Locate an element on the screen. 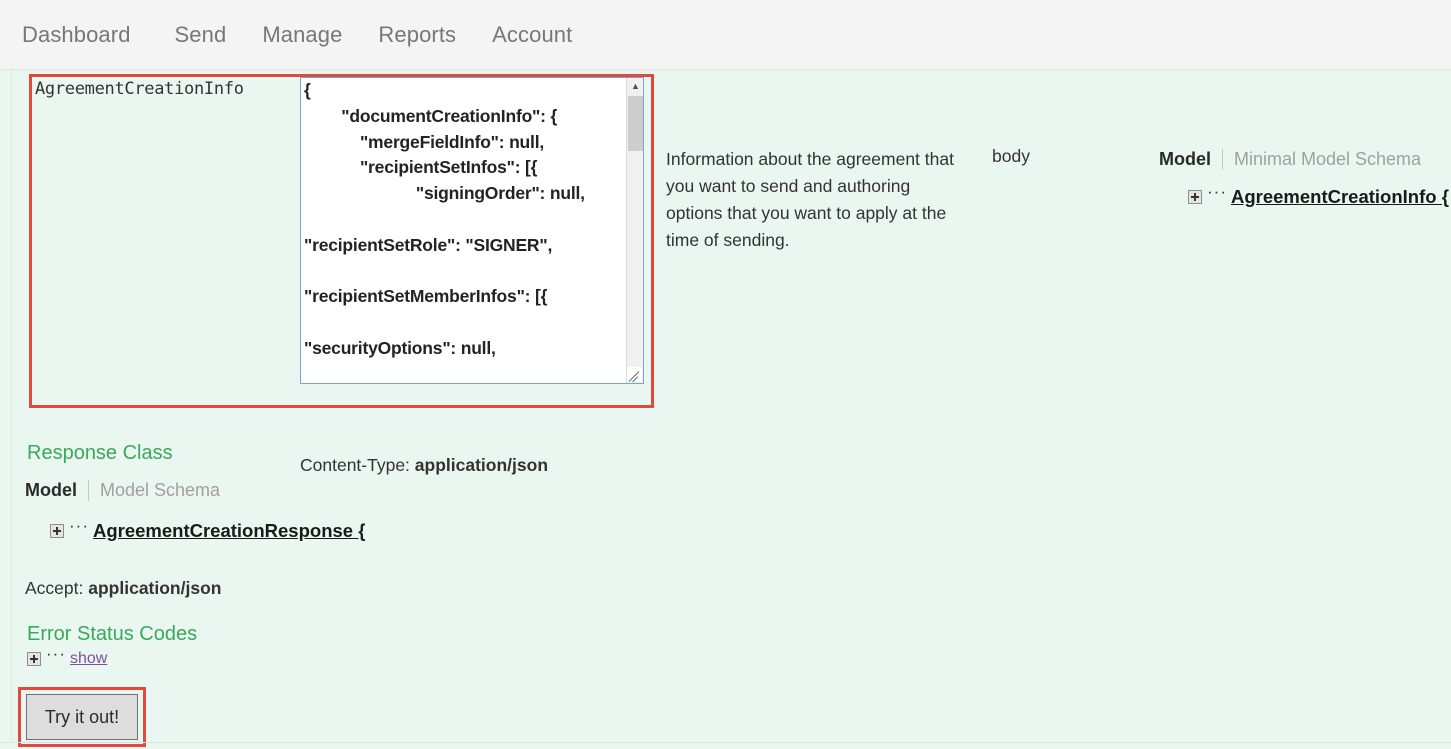 Image resolution: width=1451 pixels, height=749 pixels. response-class-tree: ··· AgreementCreationResponse { is located at coordinates (207, 529).